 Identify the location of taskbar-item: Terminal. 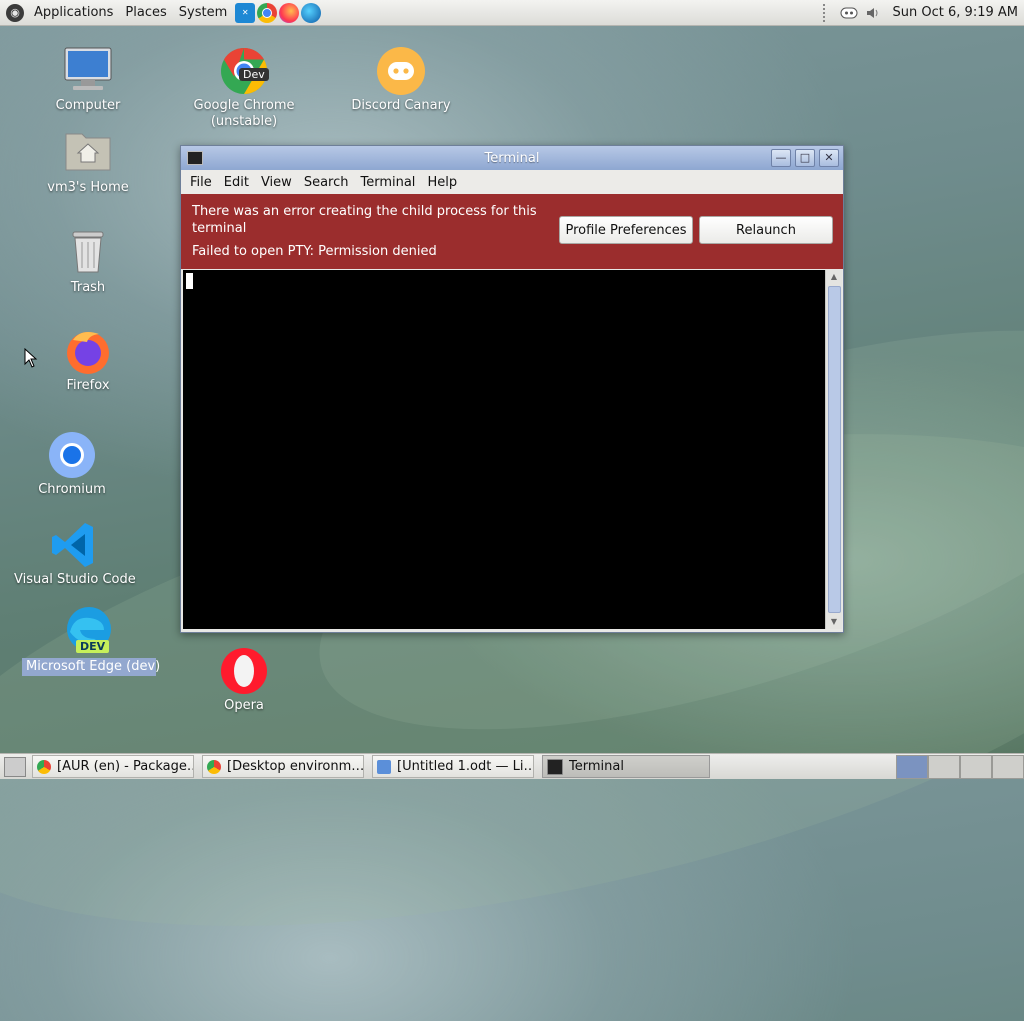
(626, 766).